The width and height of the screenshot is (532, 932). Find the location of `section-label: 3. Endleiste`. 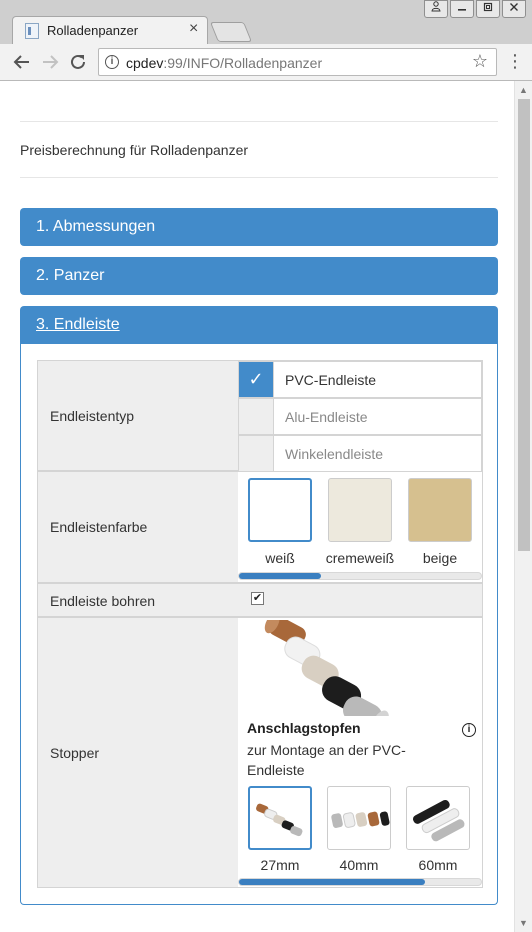

section-label: 3. Endleiste is located at coordinates (78, 324).